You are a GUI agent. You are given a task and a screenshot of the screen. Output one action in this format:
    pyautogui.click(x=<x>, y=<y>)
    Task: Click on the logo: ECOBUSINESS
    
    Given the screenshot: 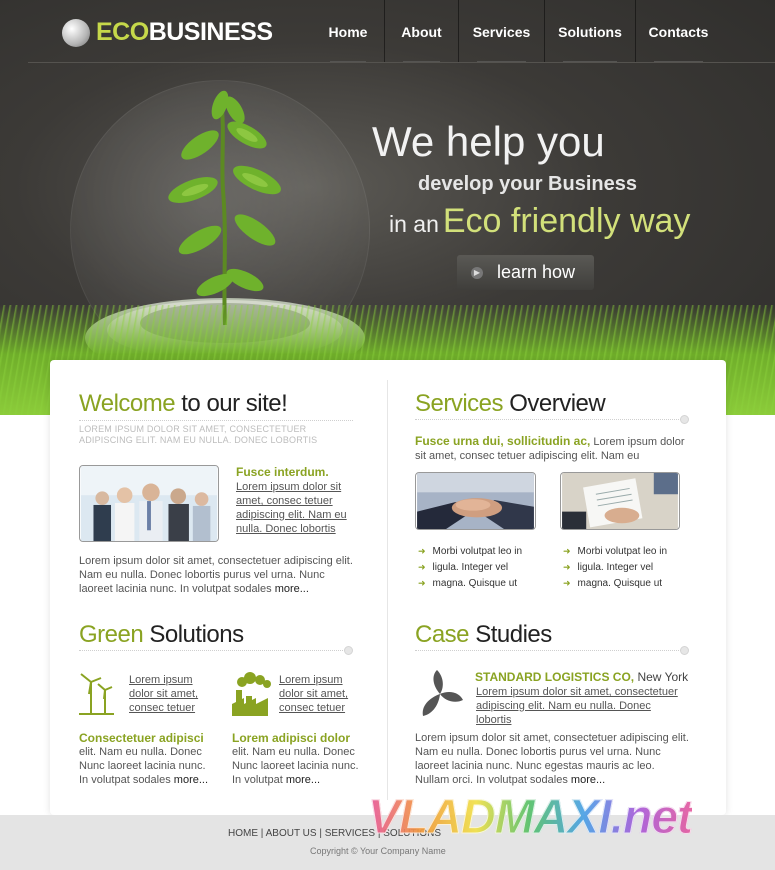 What is the action you would take?
    pyautogui.click(x=167, y=32)
    